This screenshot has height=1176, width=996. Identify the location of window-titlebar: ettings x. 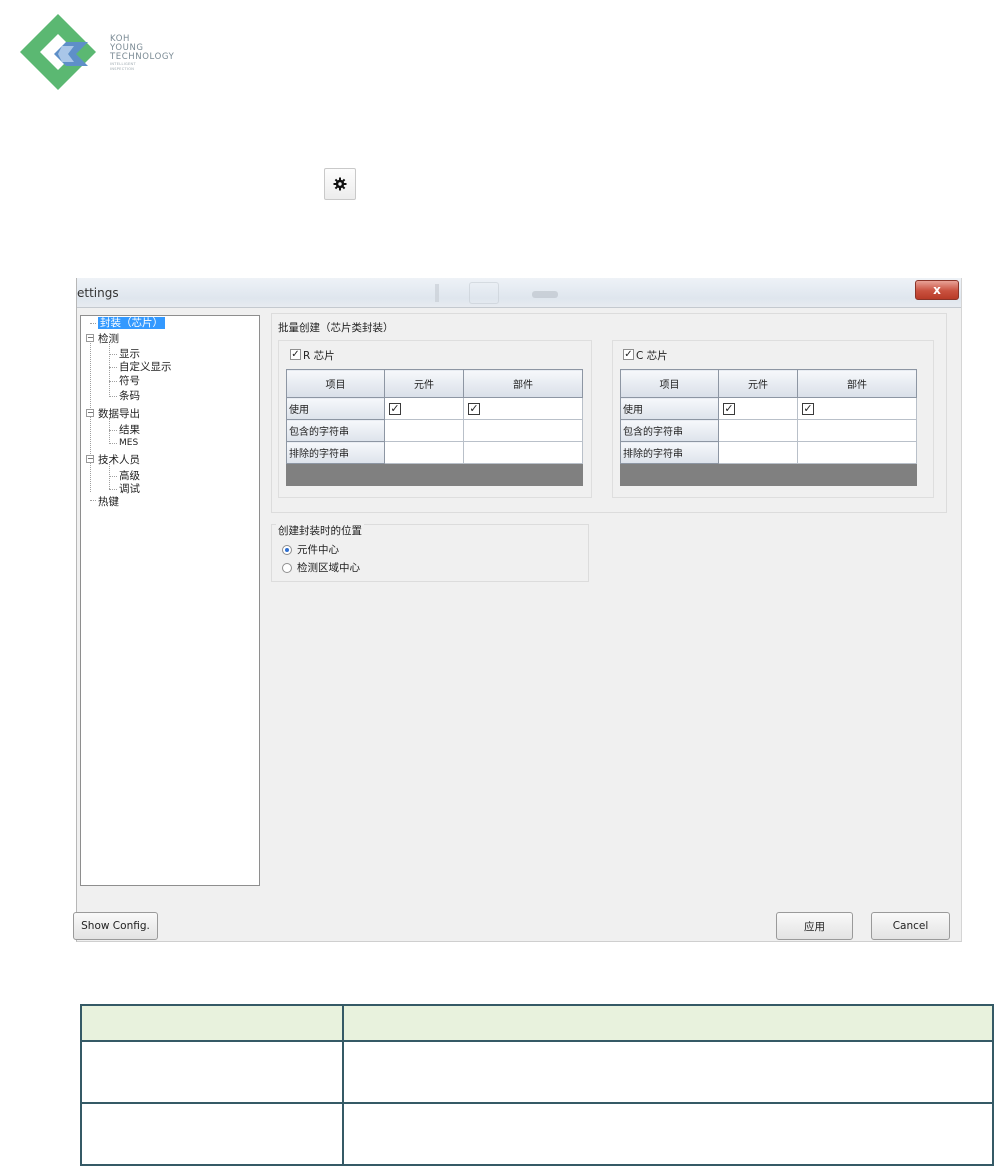
(519, 293).